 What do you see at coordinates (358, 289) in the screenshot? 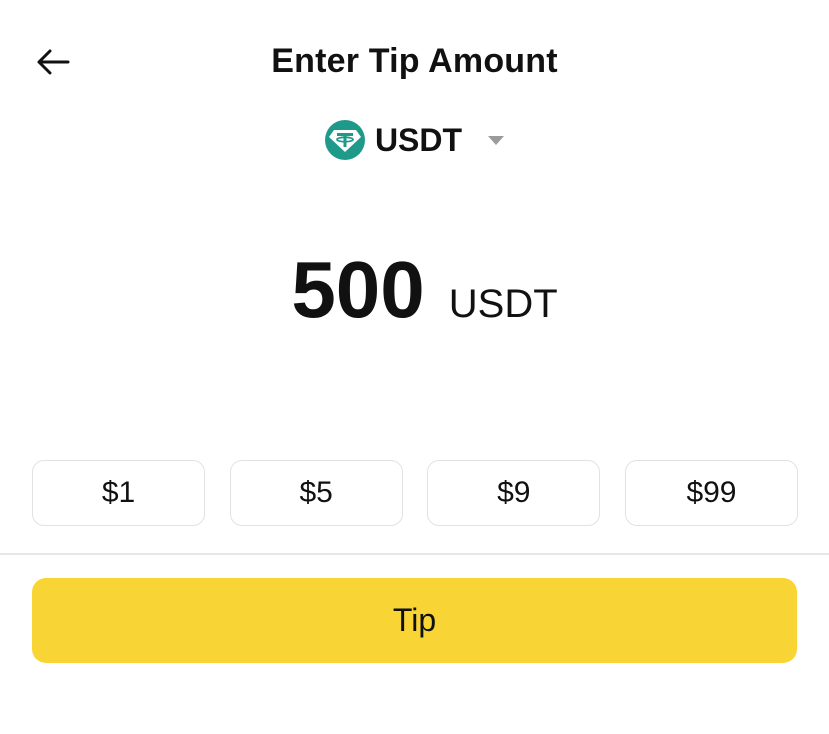
I see `amount-value: 500` at bounding box center [358, 289].